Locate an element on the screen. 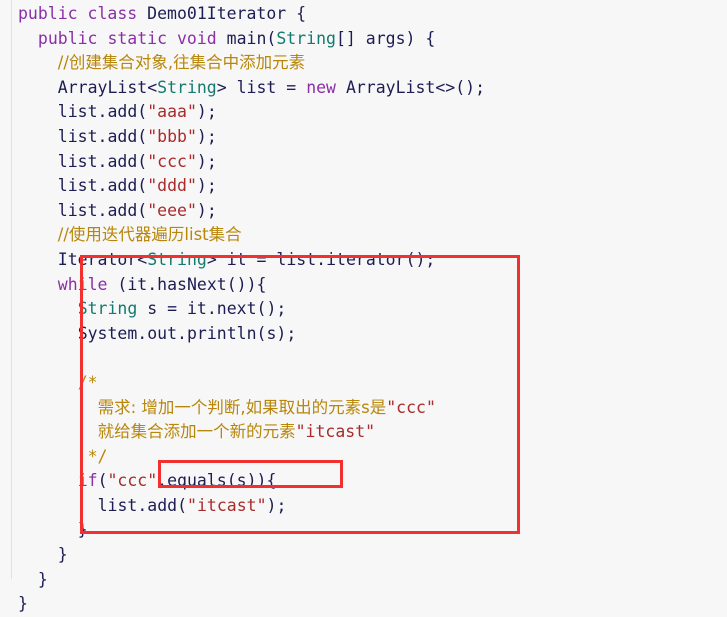 This screenshot has height=617, width=727. code-token: [] is located at coordinates (350, 38).